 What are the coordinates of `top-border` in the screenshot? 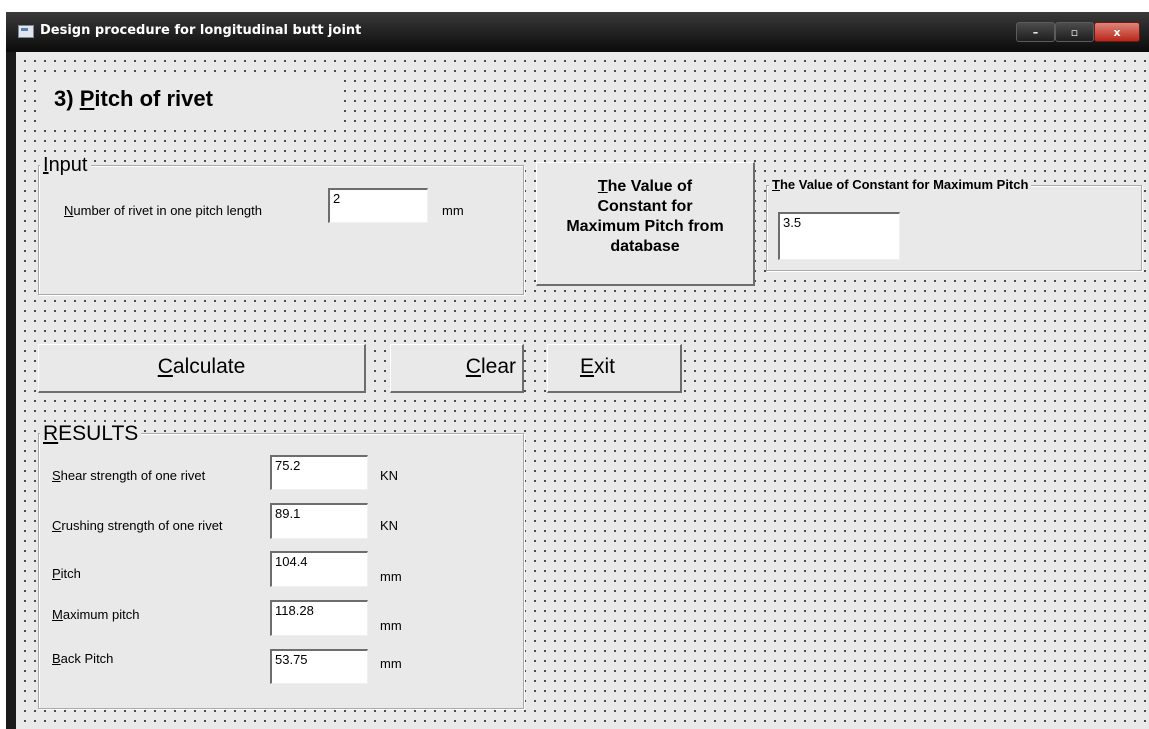 It's located at (574, 6).